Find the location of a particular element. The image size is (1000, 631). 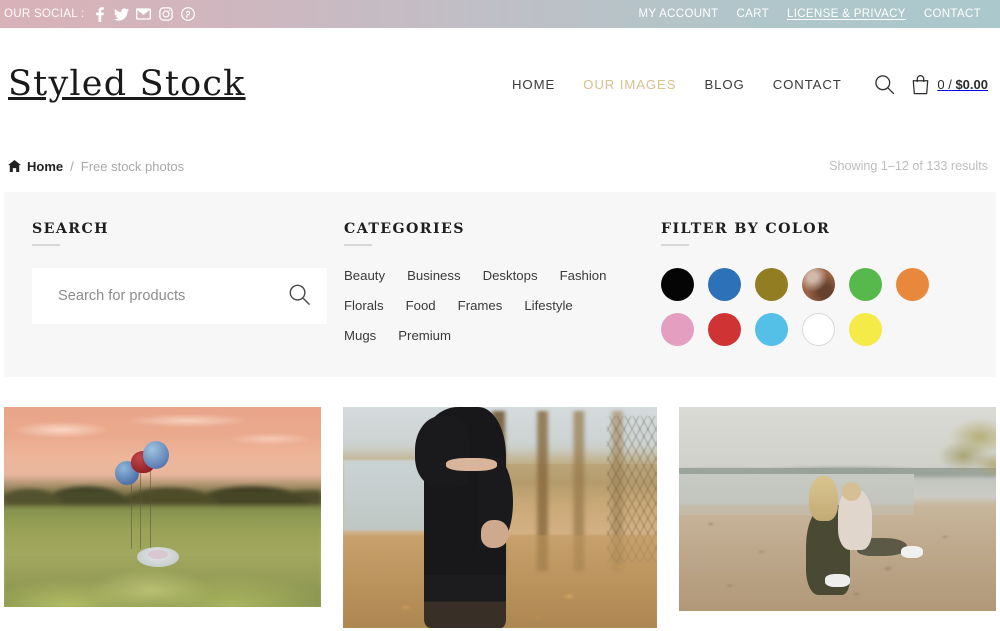

facebook-icon is located at coordinates (100, 14).